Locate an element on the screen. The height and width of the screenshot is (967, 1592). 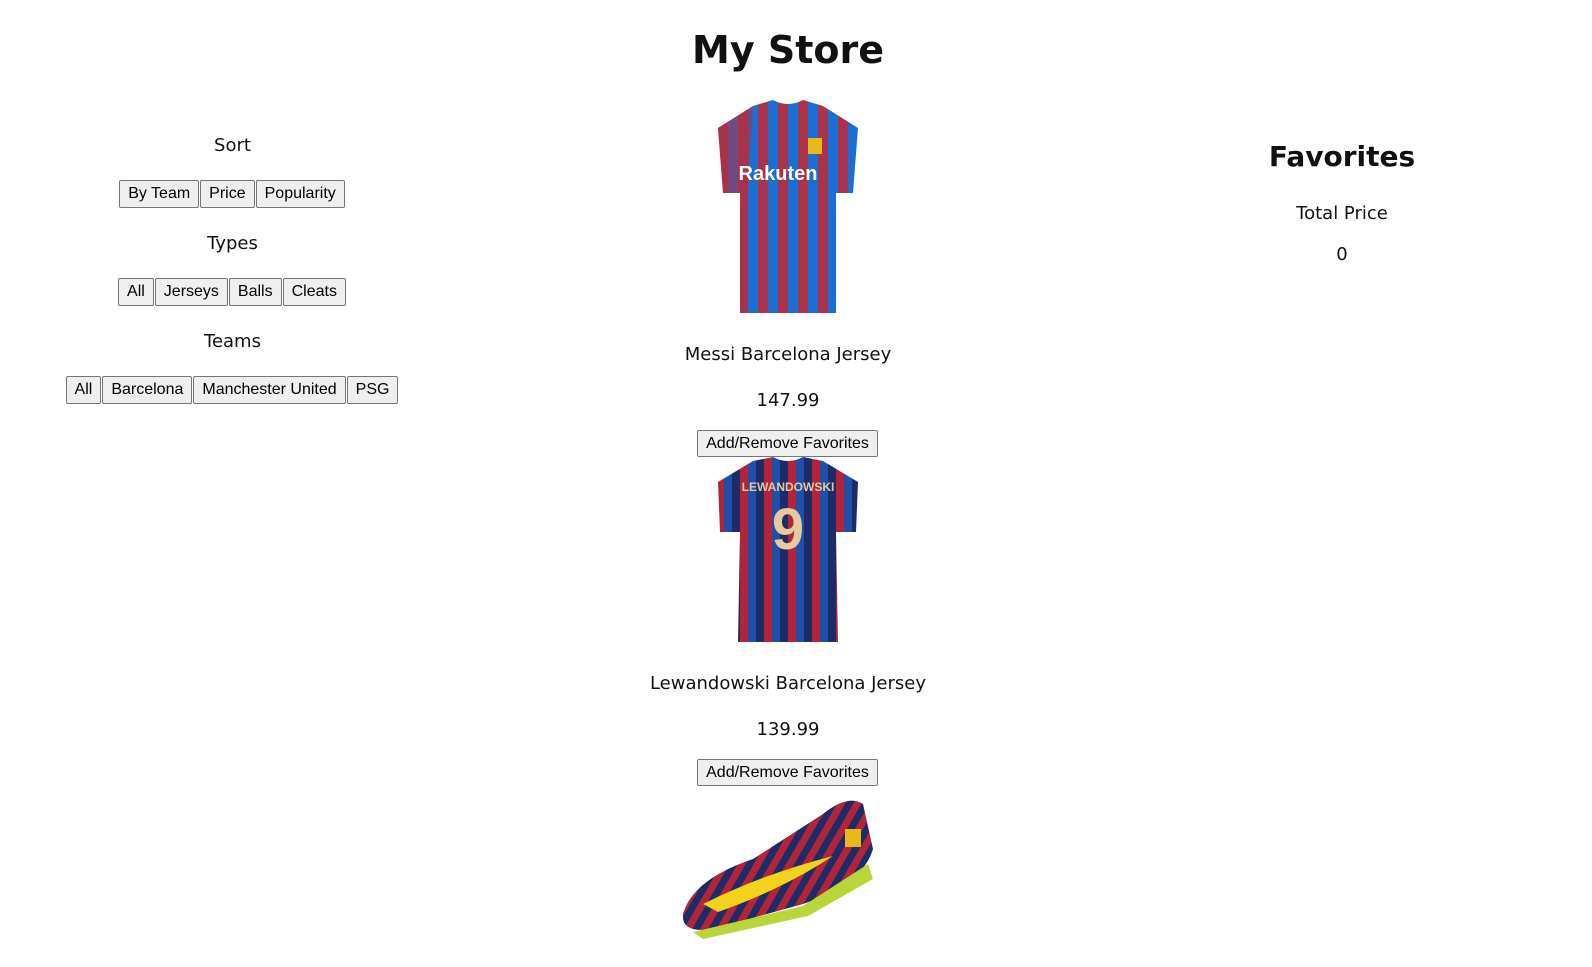
favorites-panel: Favorites Total Price 0 is located at coordinates (1342, 202).